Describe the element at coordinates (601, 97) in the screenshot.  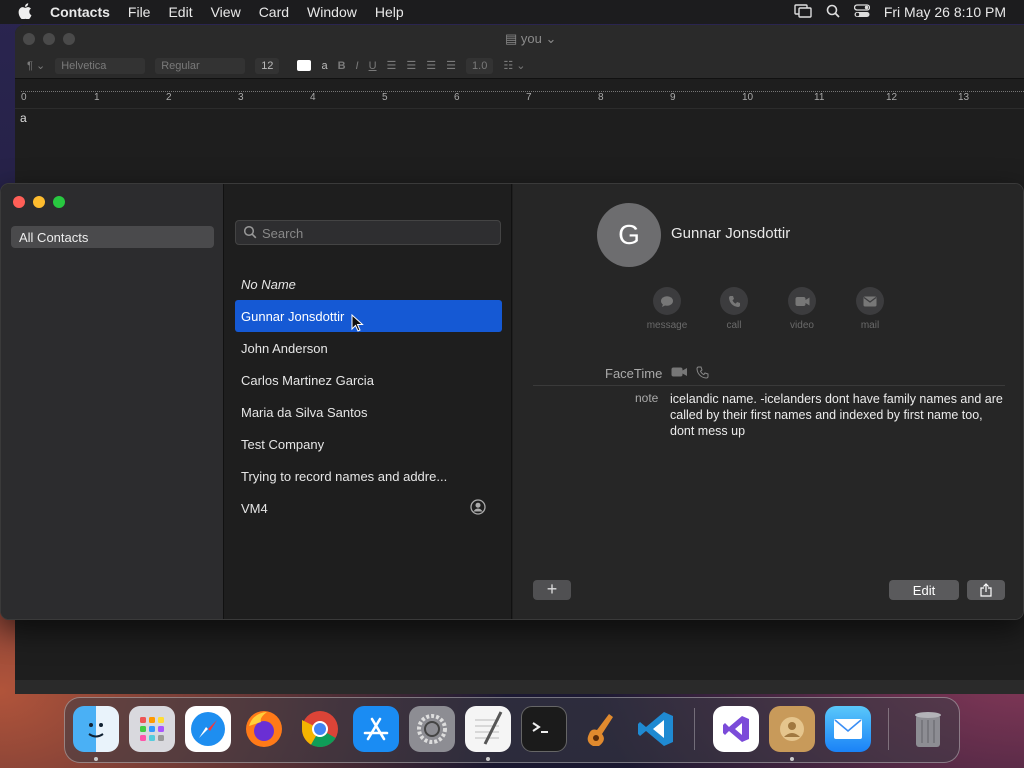
I see `ruler-number: 8` at that location.